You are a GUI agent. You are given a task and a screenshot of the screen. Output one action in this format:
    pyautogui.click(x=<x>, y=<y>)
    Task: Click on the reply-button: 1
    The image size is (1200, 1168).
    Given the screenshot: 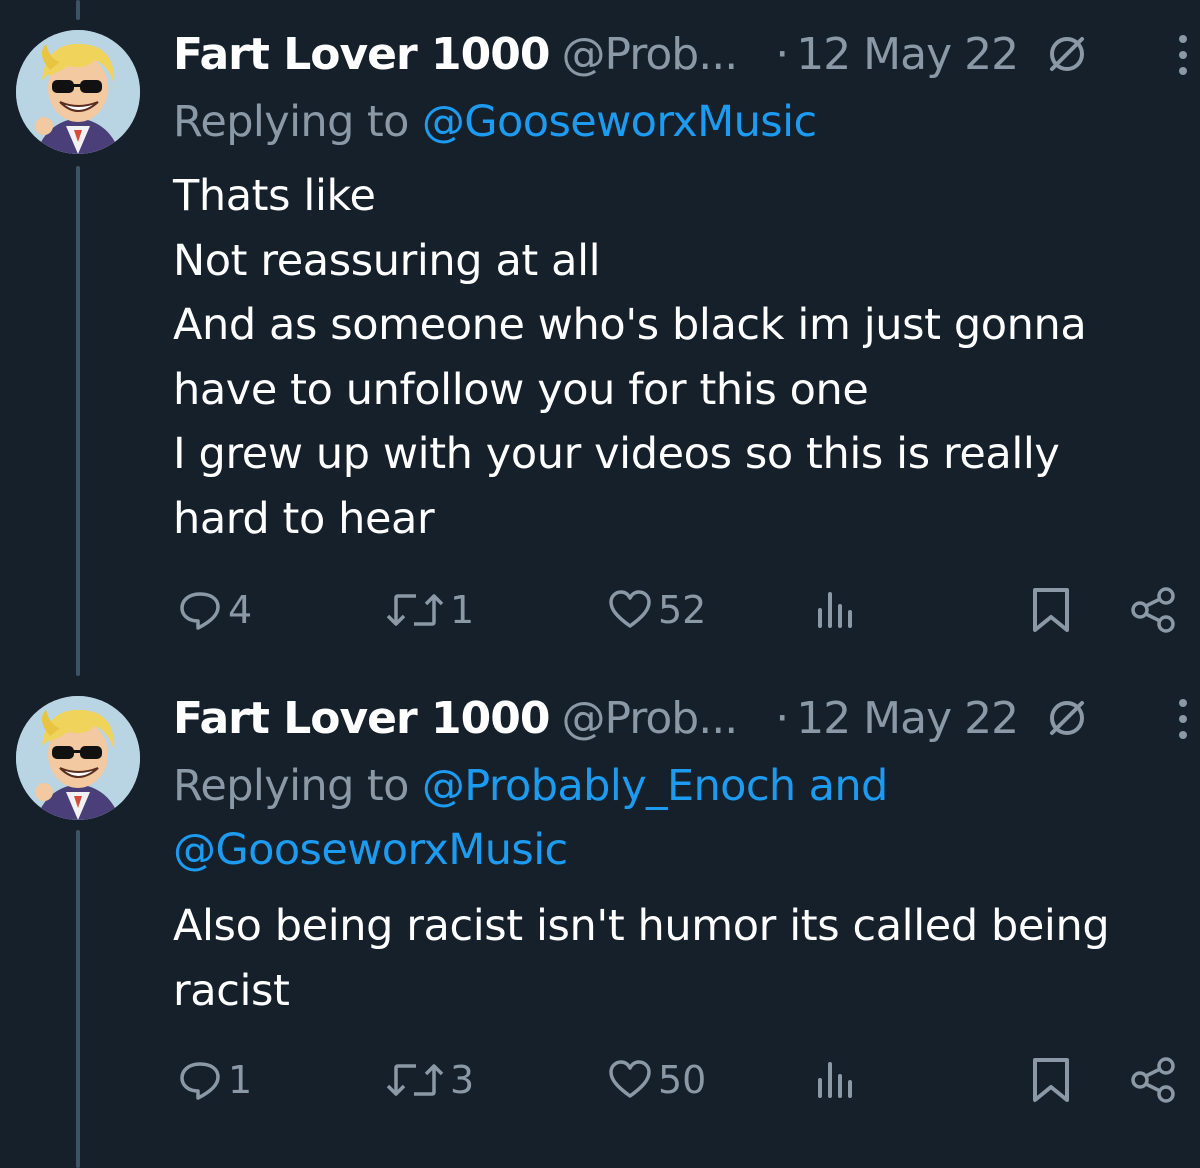 What is the action you would take?
    pyautogui.click(x=214, y=1080)
    